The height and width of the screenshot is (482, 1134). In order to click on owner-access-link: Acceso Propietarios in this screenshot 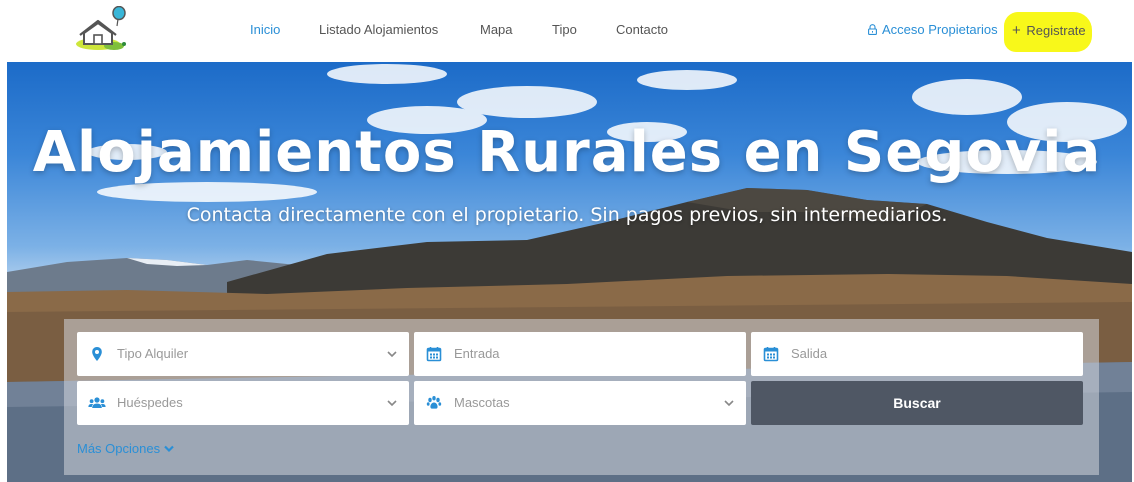, I will do `click(933, 29)`.